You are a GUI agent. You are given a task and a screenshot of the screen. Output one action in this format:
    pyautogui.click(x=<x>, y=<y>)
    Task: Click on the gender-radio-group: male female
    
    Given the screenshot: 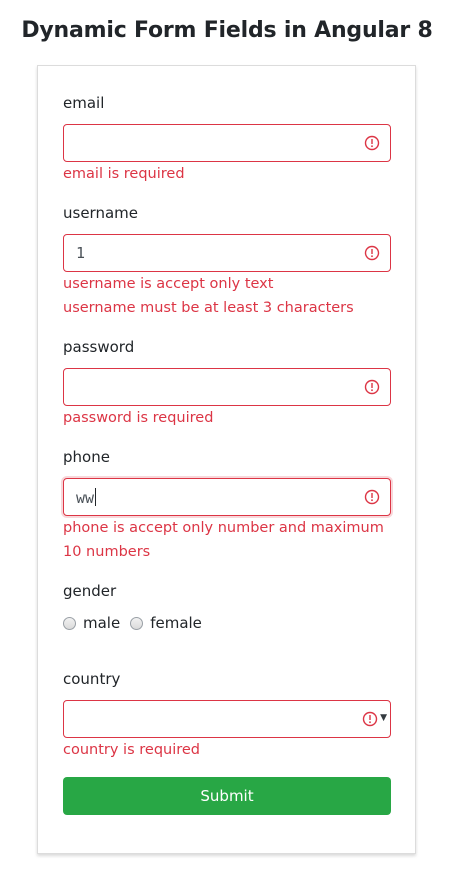 What is the action you would take?
    pyautogui.click(x=137, y=623)
    